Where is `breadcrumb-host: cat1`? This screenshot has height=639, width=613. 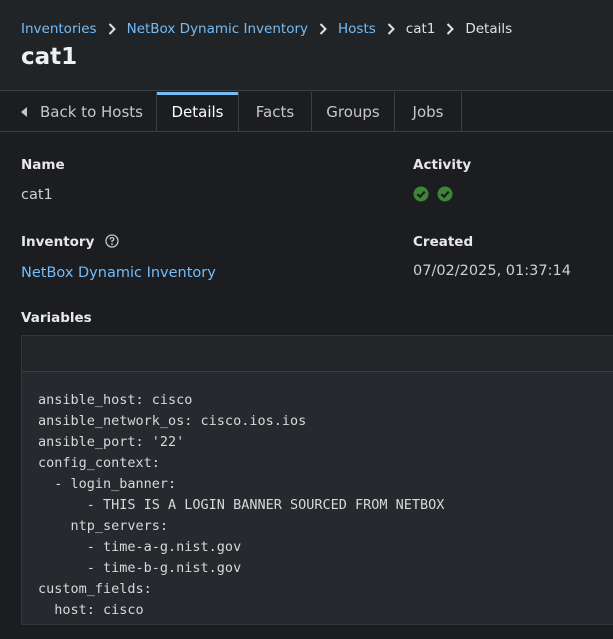
breadcrumb-host: cat1 is located at coordinates (420, 29).